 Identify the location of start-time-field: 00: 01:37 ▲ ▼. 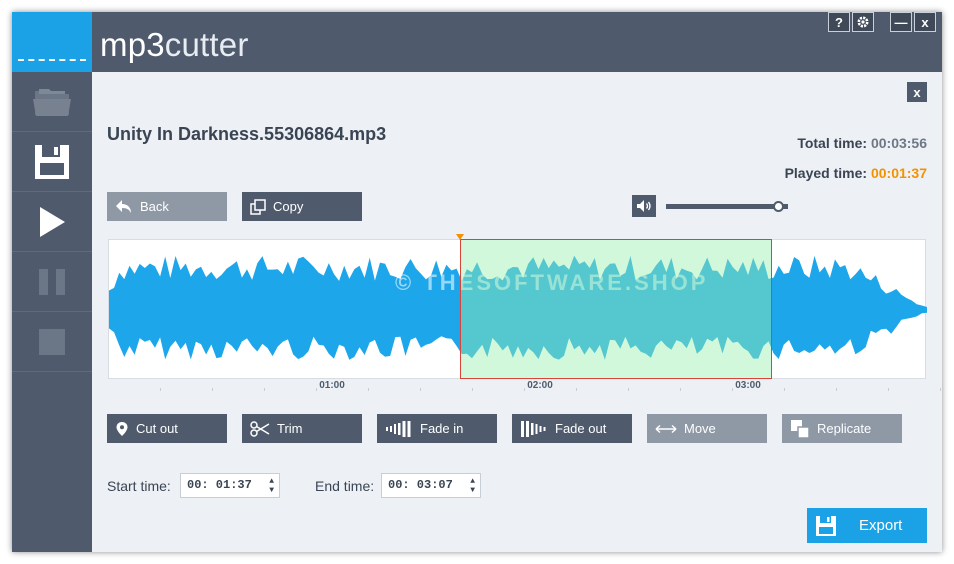
(230, 485).